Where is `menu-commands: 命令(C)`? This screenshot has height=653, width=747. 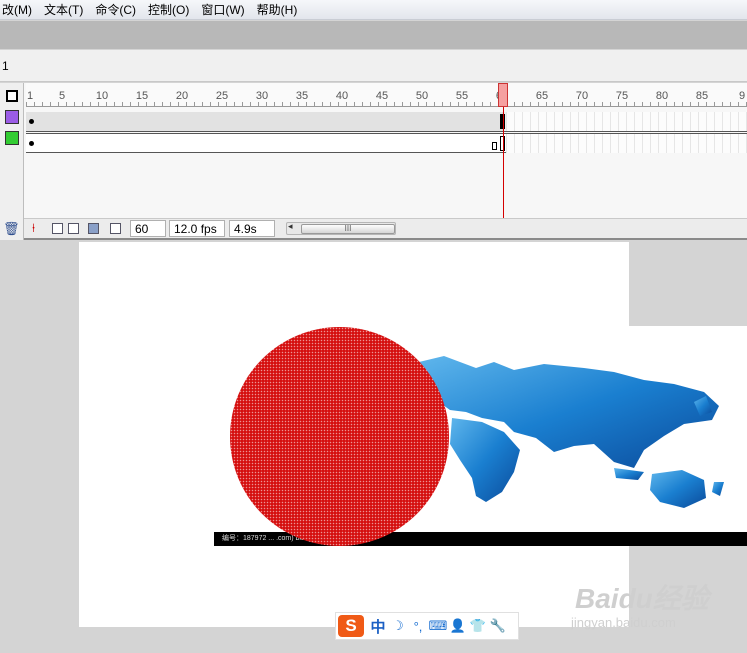 menu-commands: 命令(C) is located at coordinates (115, 10).